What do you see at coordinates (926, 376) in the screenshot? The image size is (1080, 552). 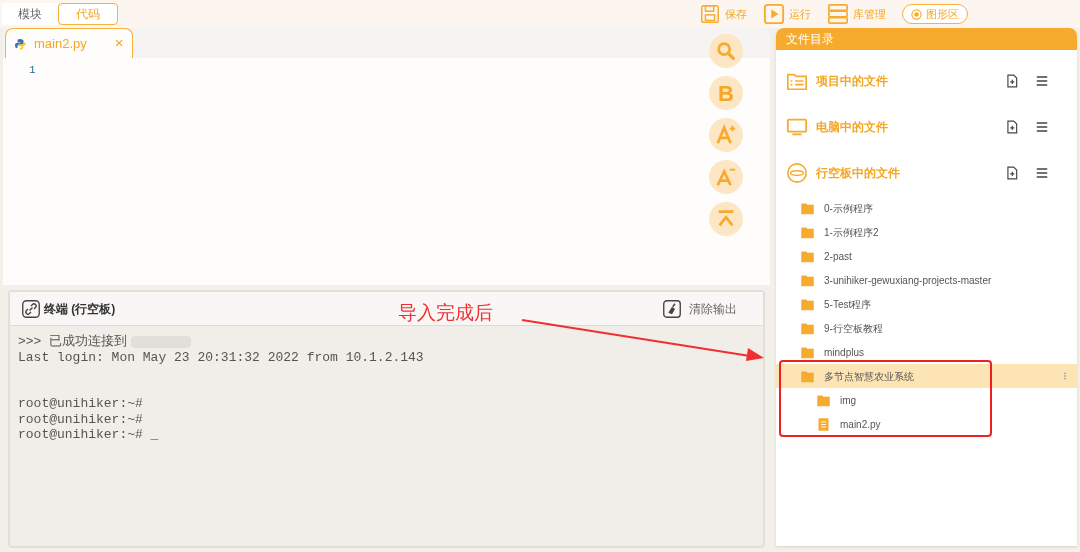 I see `tree-item: 多节点智慧农业系统` at bounding box center [926, 376].